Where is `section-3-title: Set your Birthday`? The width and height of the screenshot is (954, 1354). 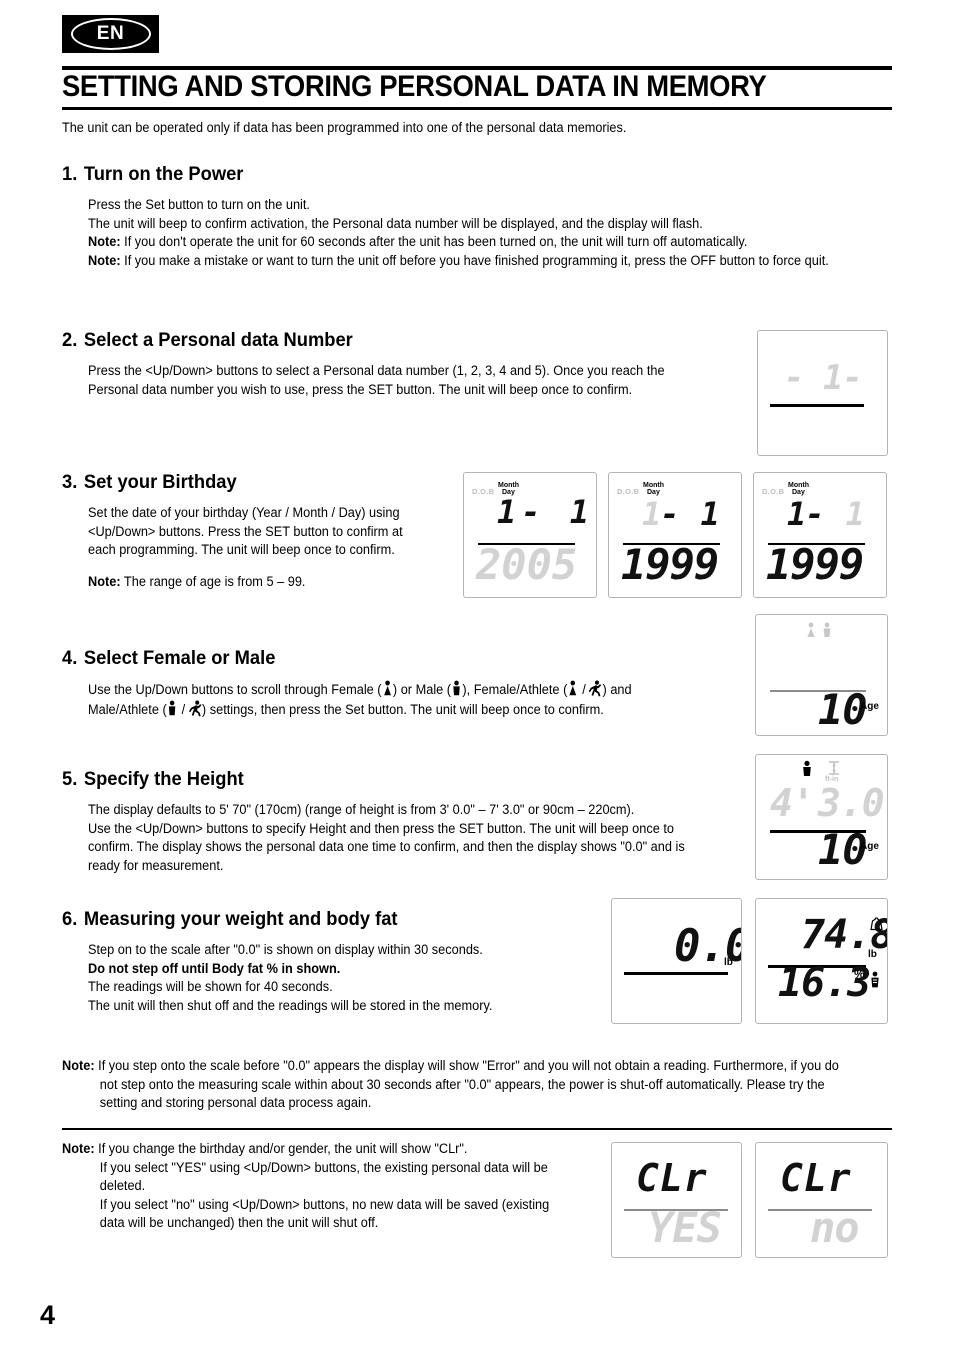 section-3-title: Set your Birthday is located at coordinates (160, 482).